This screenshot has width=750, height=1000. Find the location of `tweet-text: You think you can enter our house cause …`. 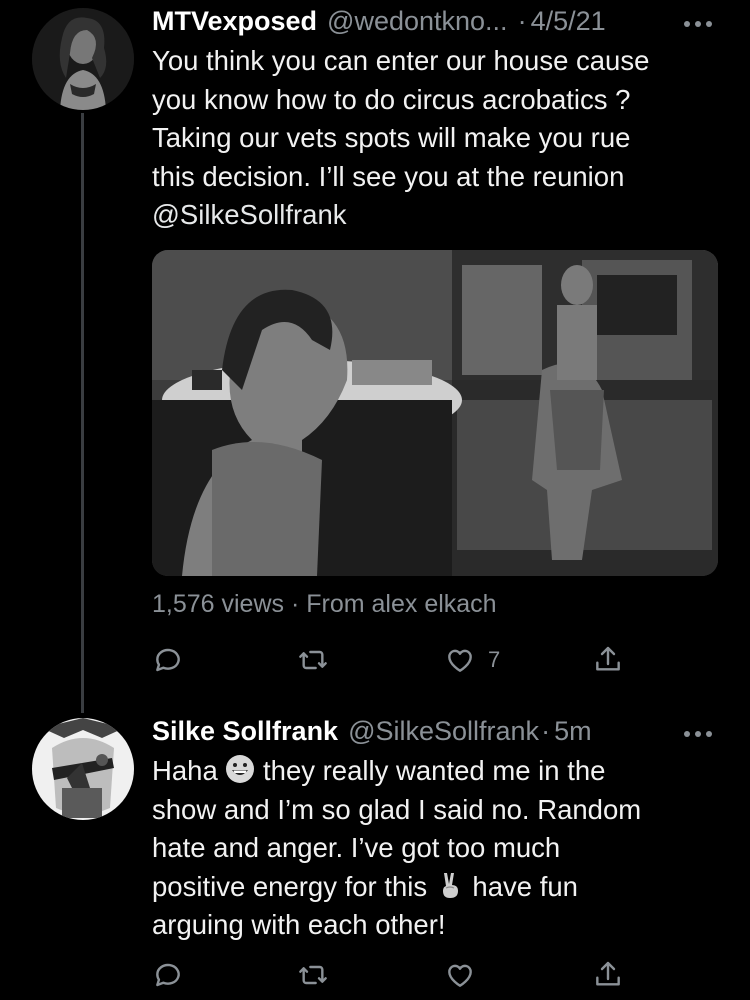

tweet-text: You think you can enter our house cause … is located at coordinates (442, 138).